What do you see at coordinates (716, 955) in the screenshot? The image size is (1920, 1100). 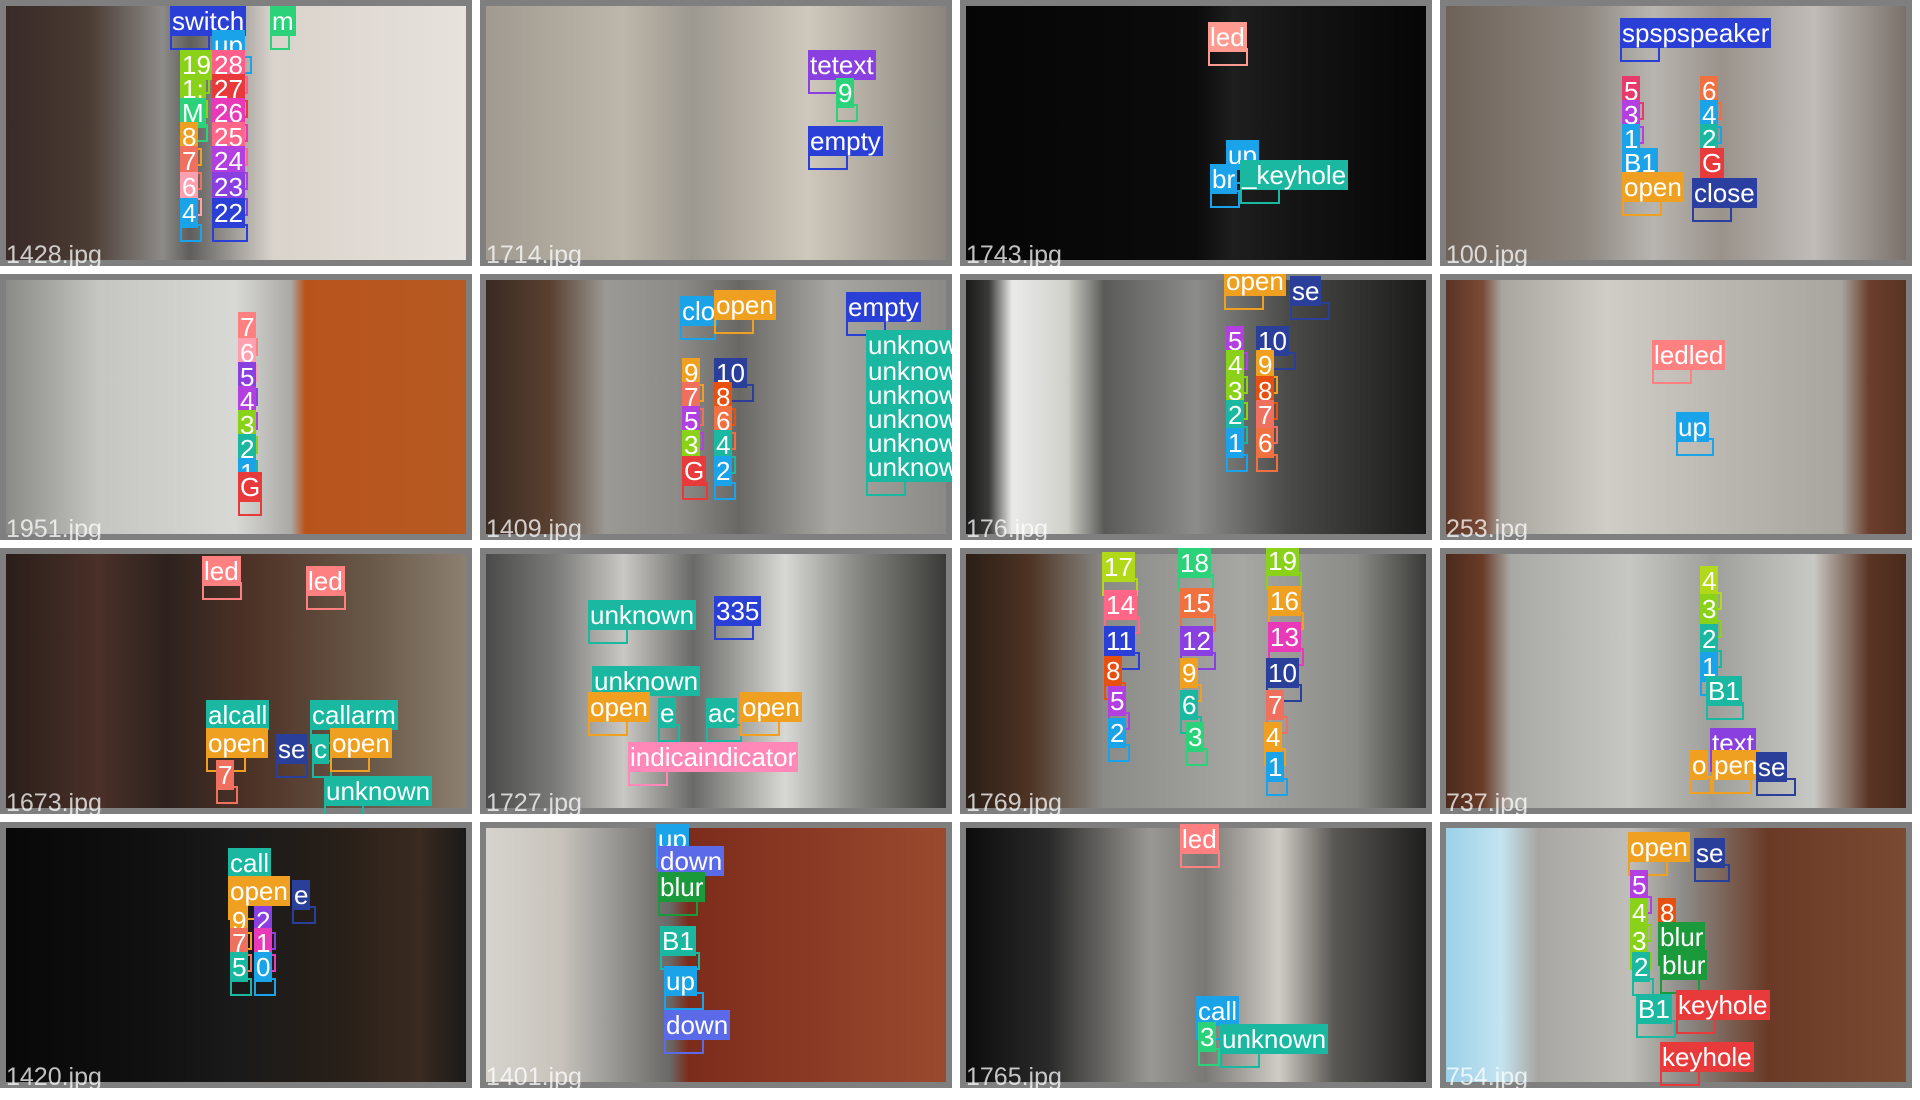 I see `image-tile: up down blur B1 up down 1401.jpg` at bounding box center [716, 955].